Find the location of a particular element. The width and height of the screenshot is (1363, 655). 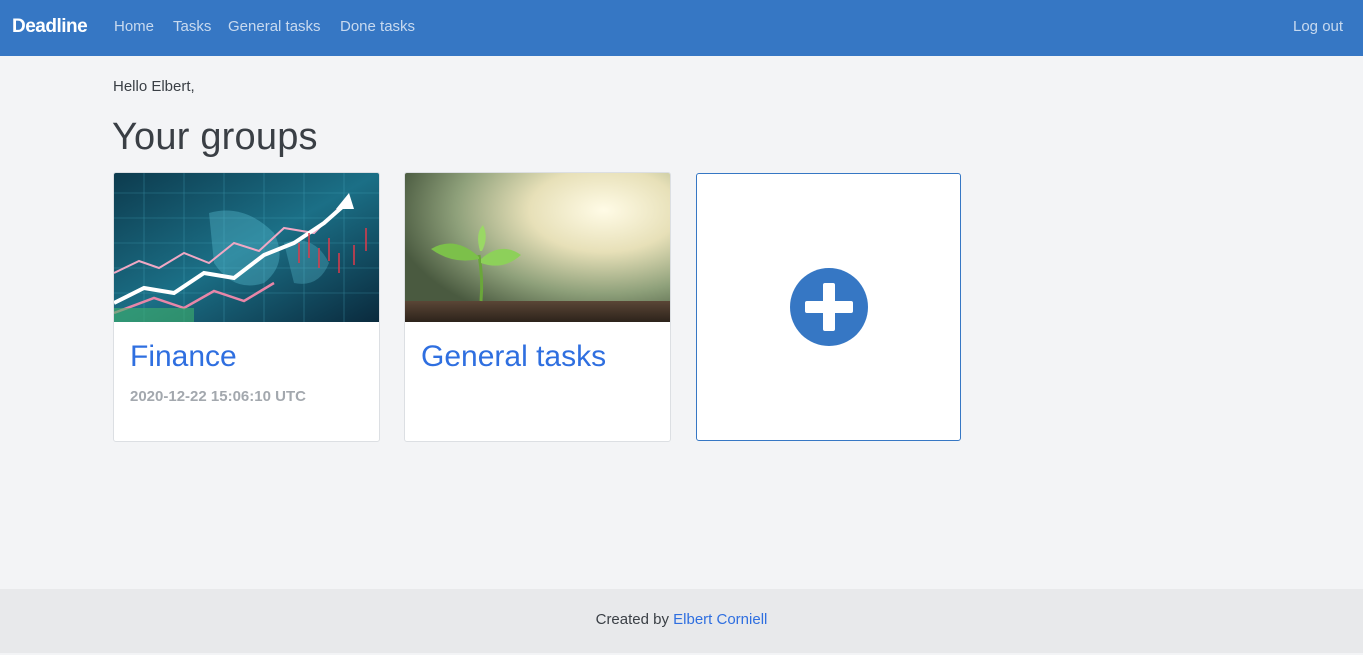

footer-credit: Created by Elbert Corniell is located at coordinates (681, 619).